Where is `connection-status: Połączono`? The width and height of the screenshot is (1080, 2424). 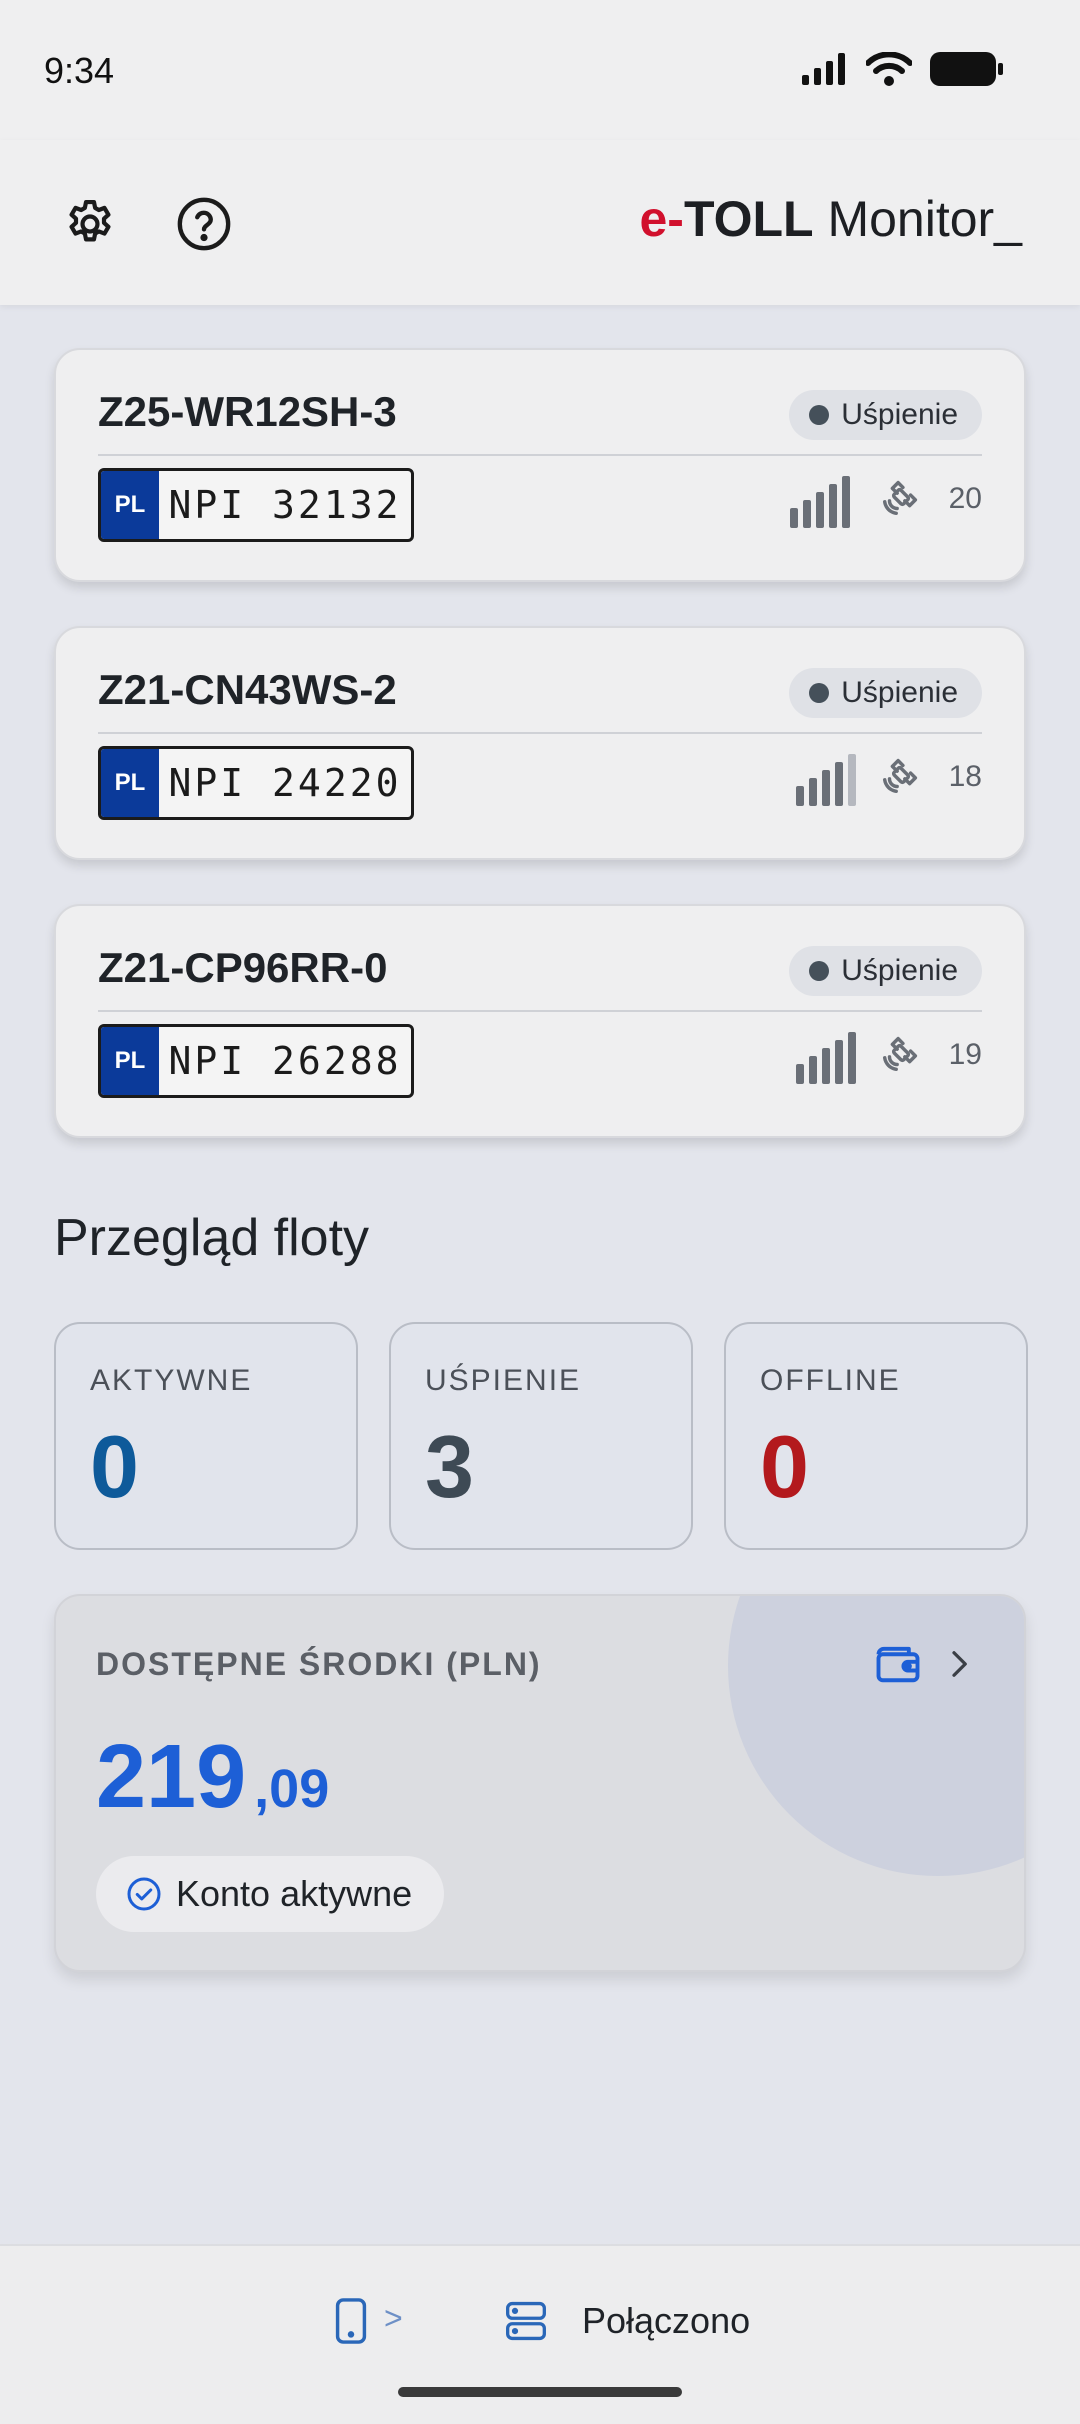
connection-status: Połączono is located at coordinates (666, 2320).